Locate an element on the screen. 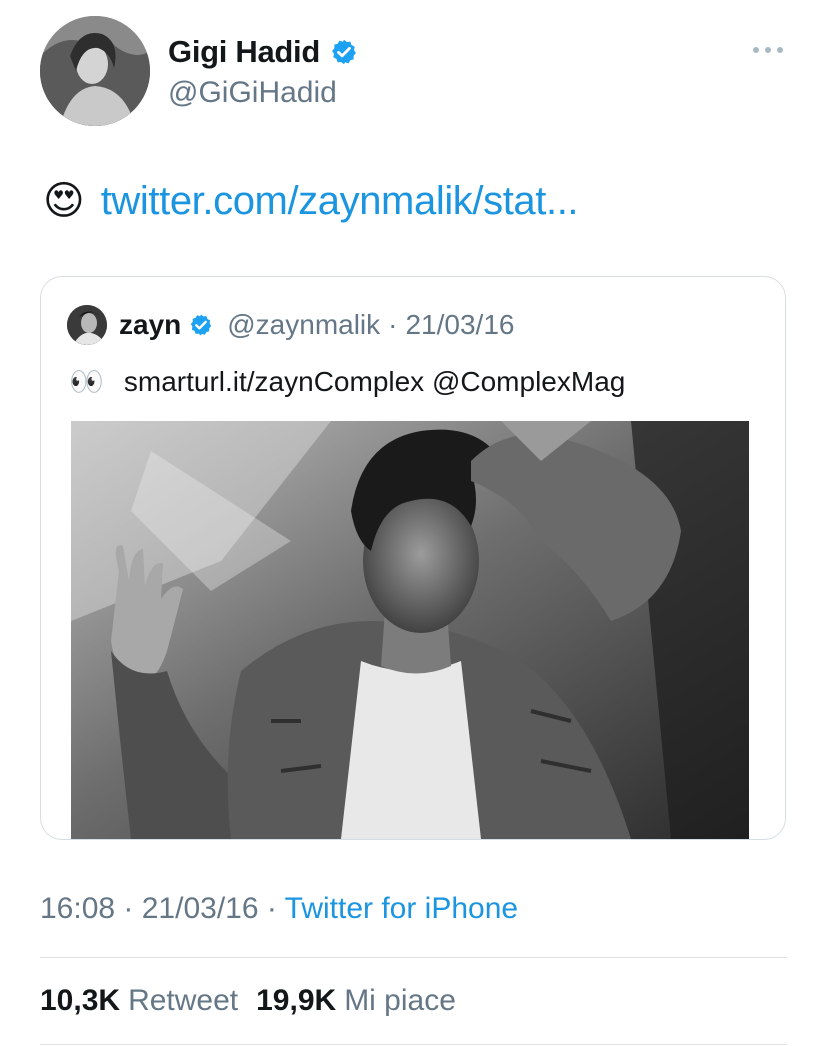 The width and height of the screenshot is (827, 1046). quoted-author-name: zayn is located at coordinates (150, 324).